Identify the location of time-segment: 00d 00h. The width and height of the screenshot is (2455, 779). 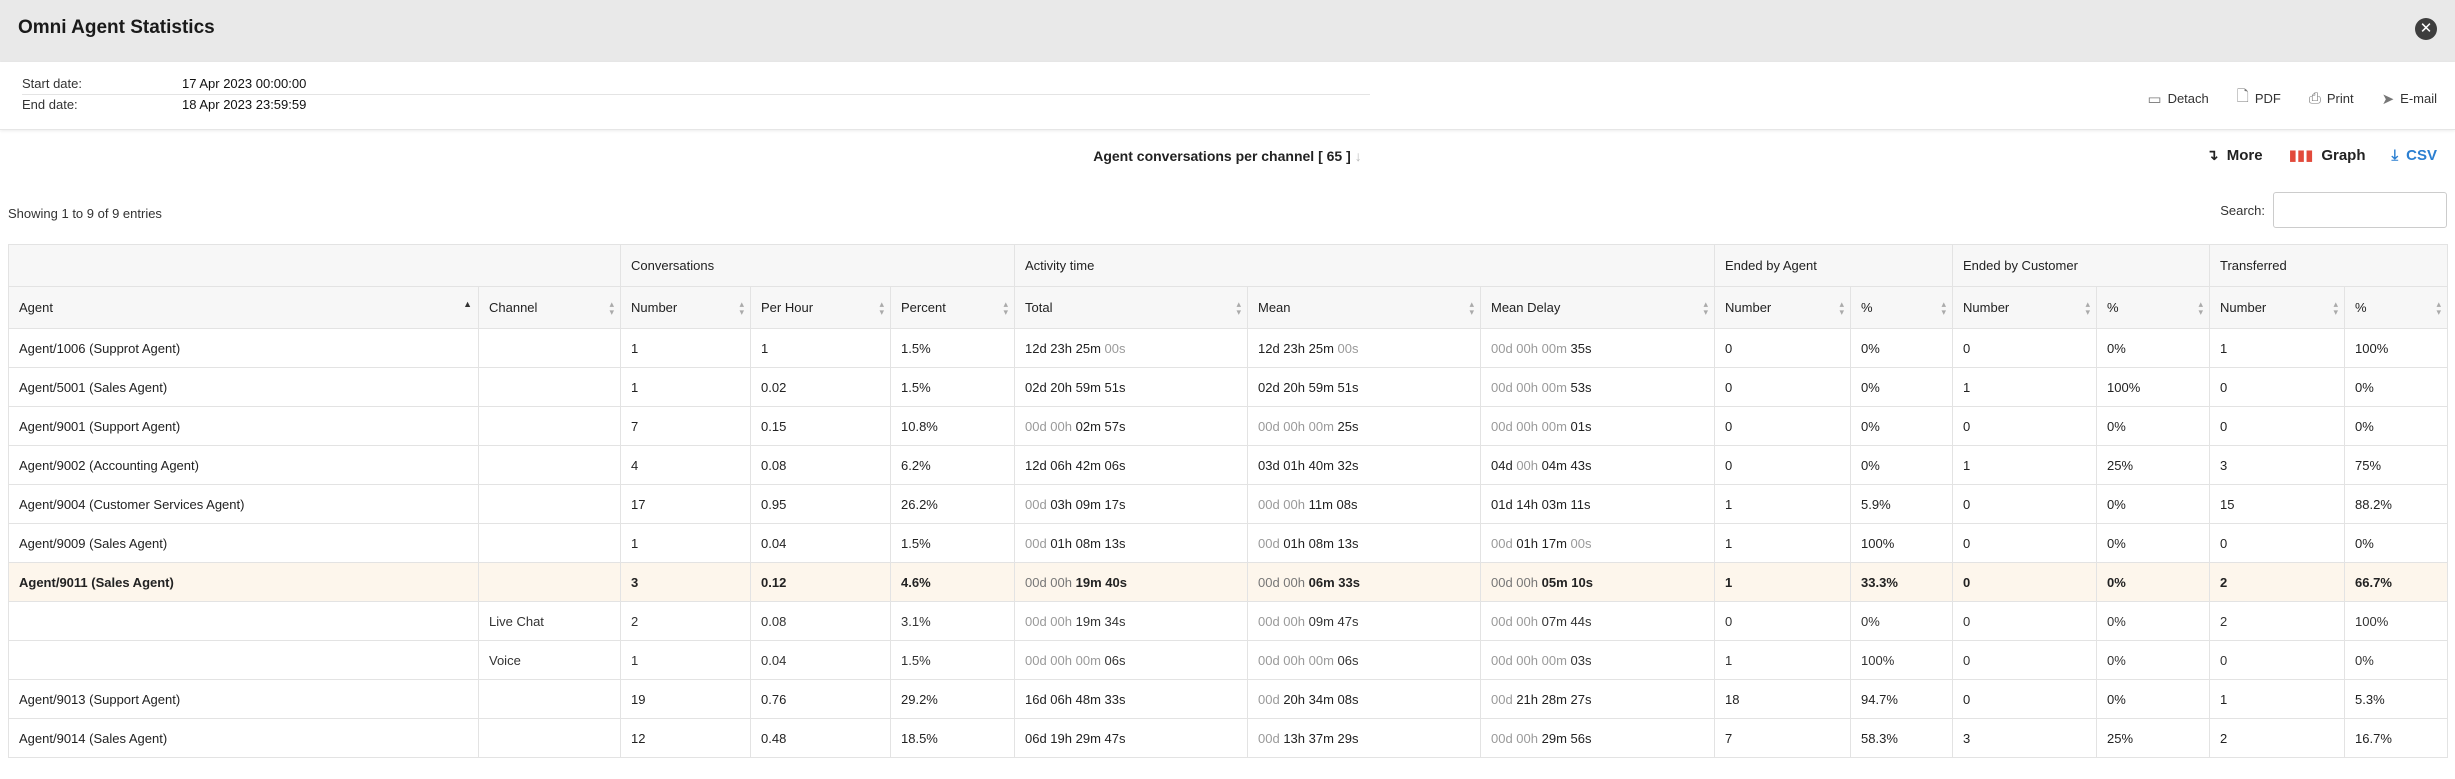
(1281, 582).